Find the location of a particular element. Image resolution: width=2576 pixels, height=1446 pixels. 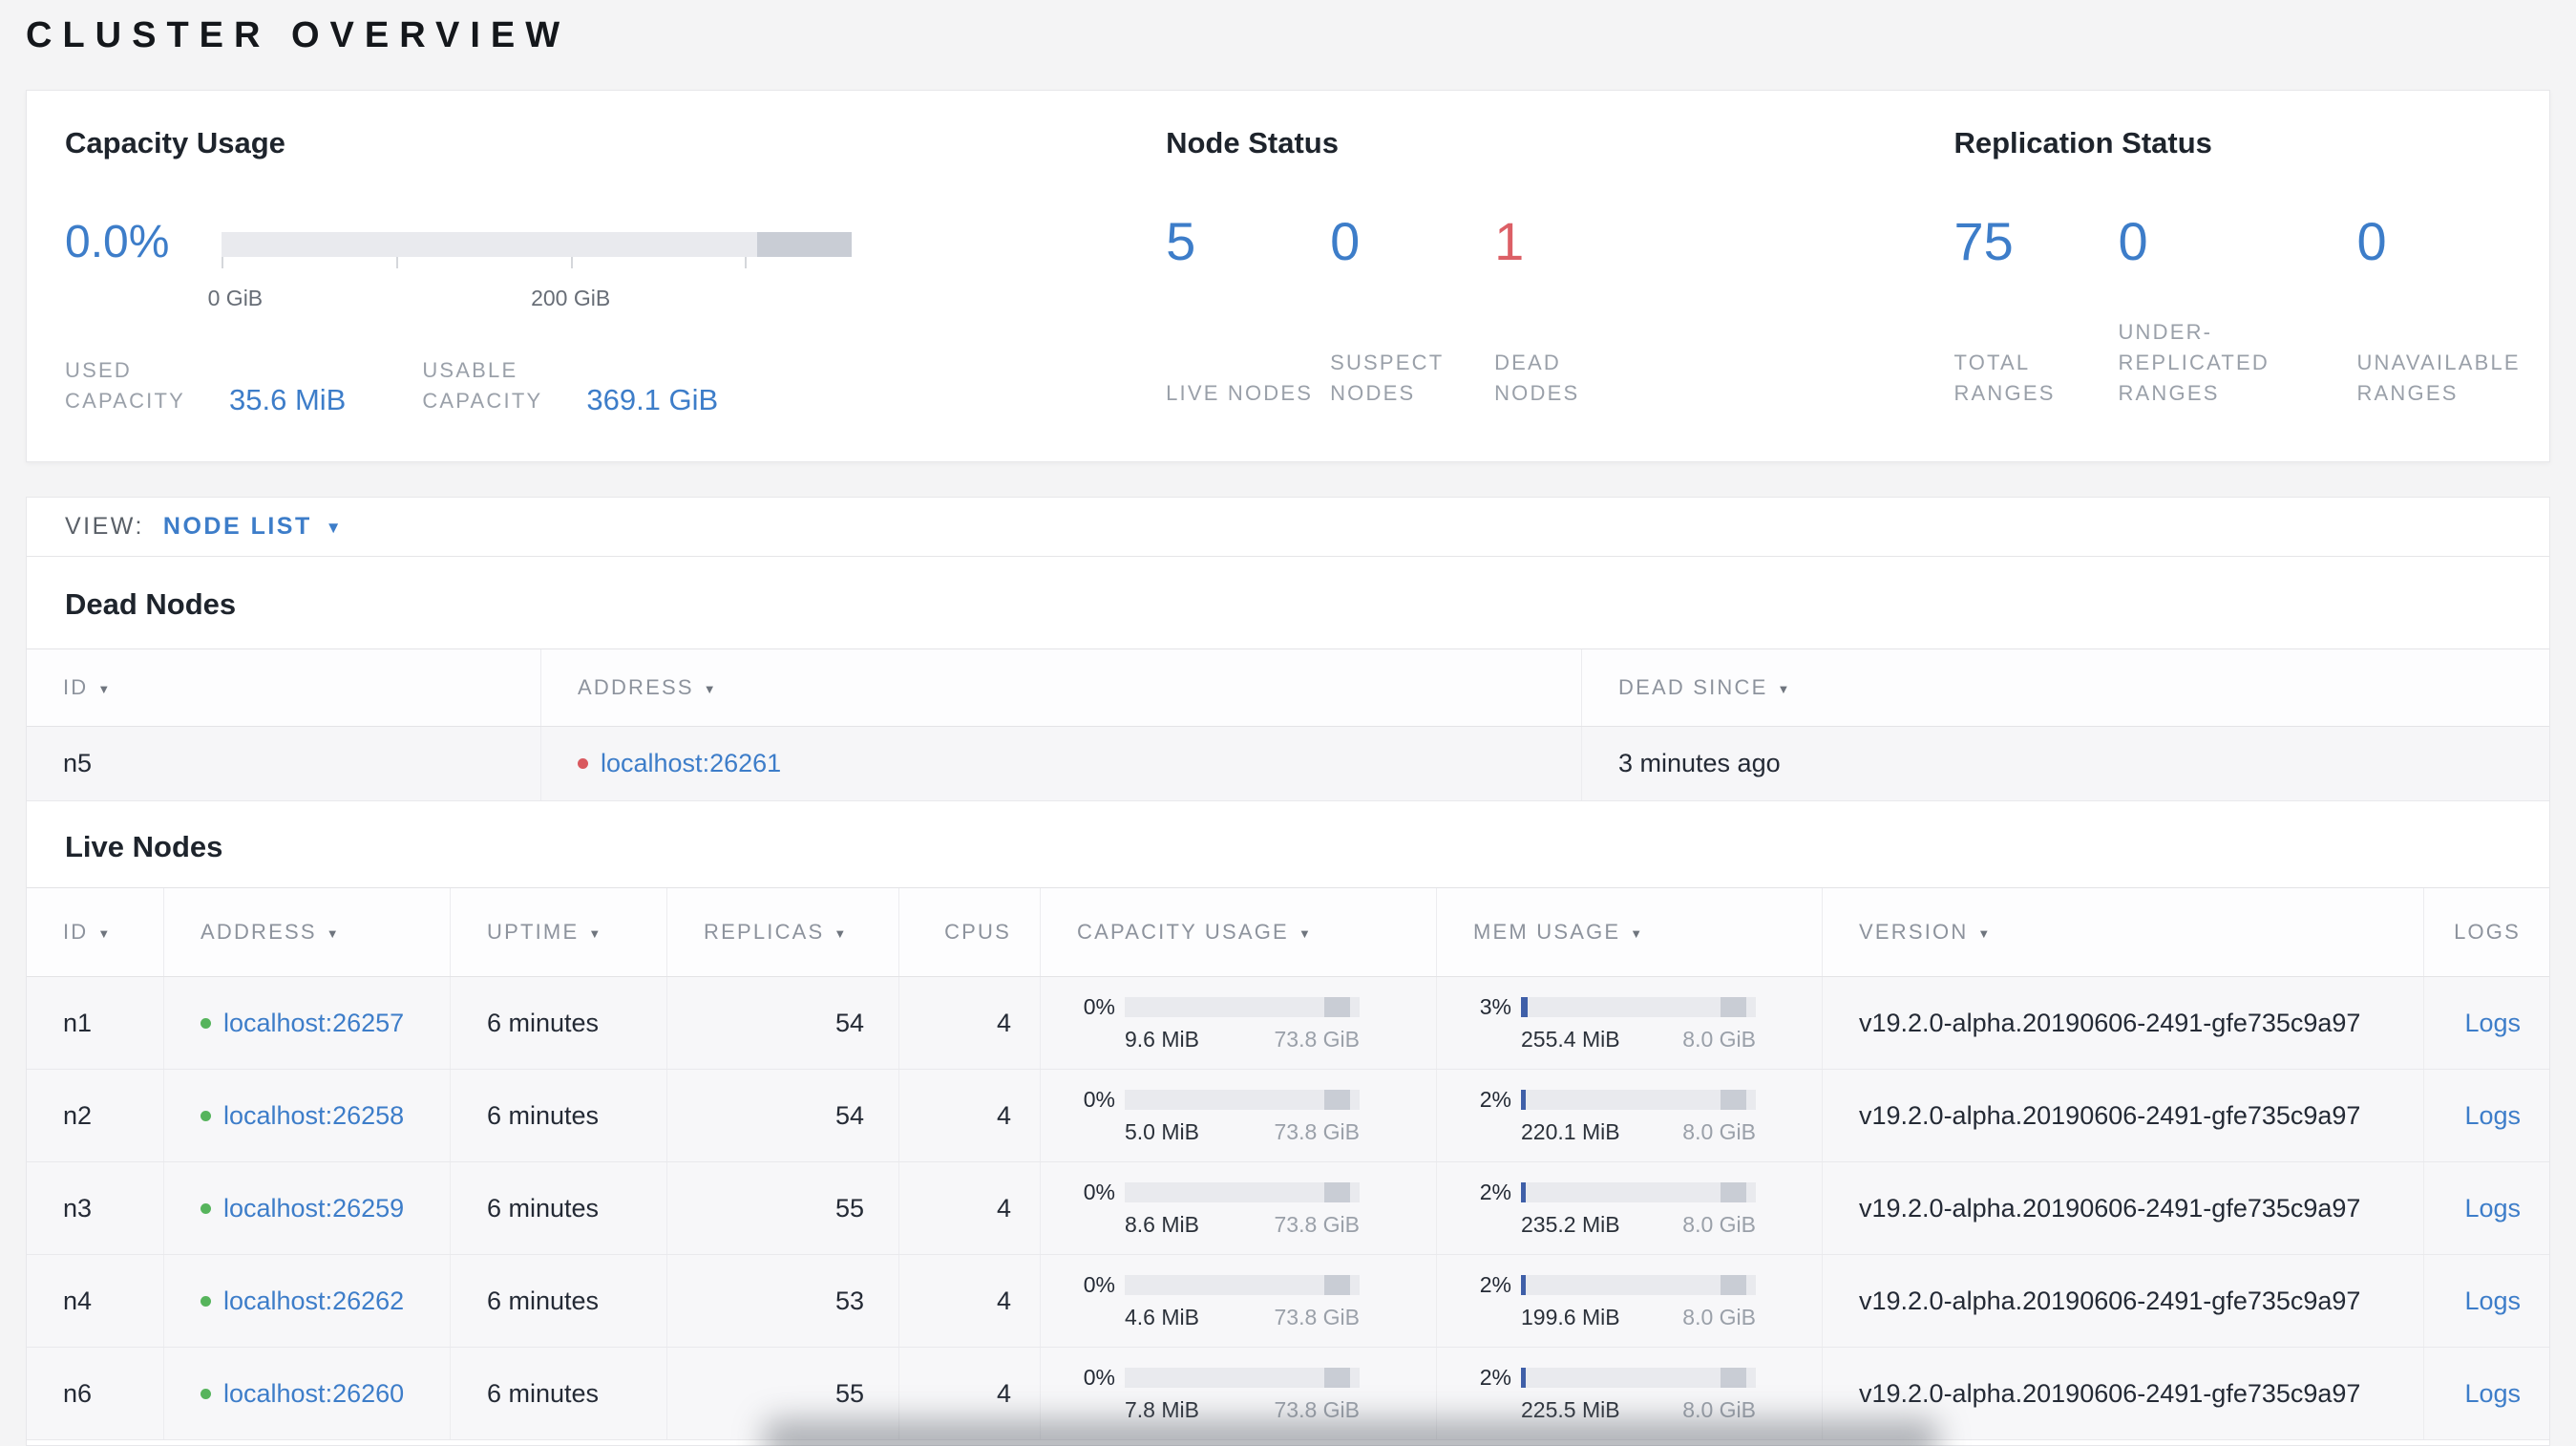

col-address: ADDRESS ▼ is located at coordinates (306, 932).